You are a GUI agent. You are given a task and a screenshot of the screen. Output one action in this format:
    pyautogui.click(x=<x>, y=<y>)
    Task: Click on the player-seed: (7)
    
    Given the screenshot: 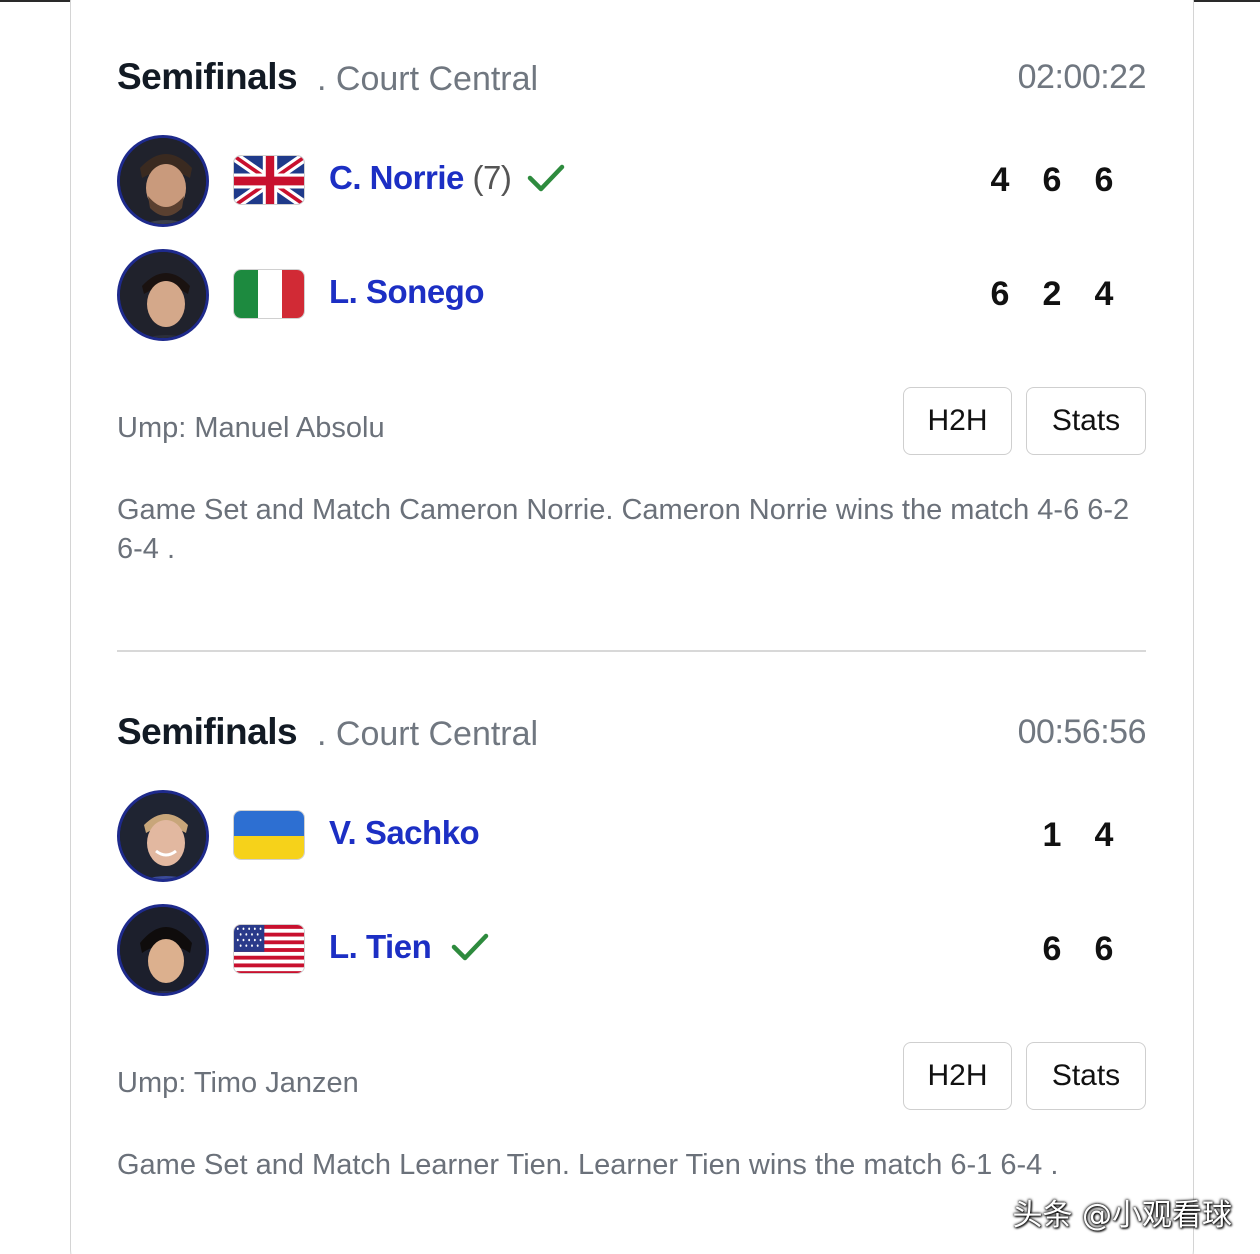 What is the action you would take?
    pyautogui.click(x=492, y=177)
    